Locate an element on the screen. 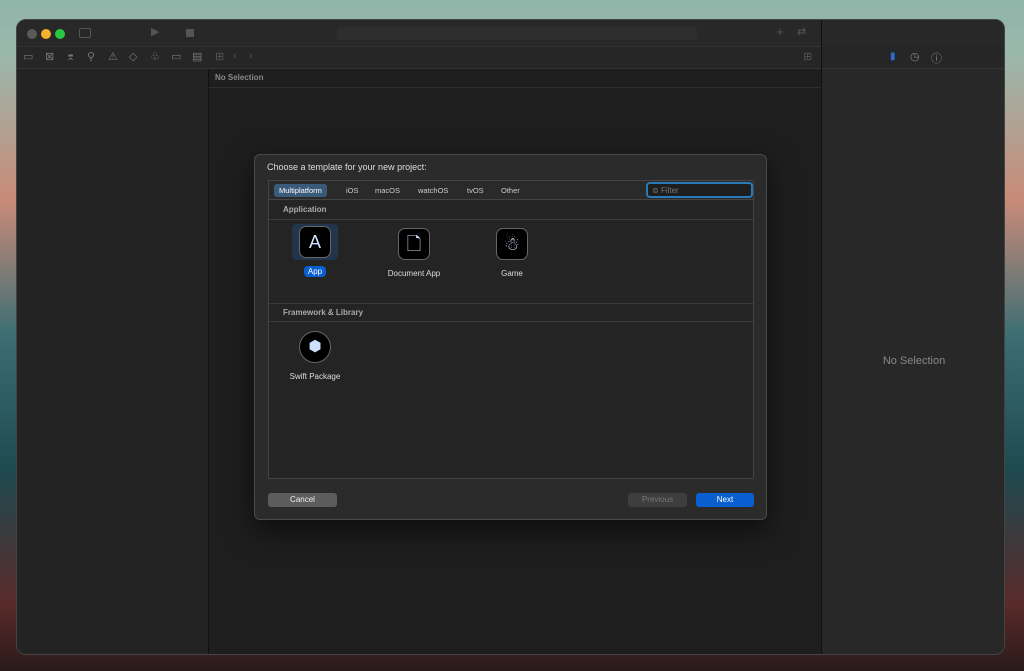 This screenshot has height=671, width=1024. history-icon: ◷ is located at coordinates (915, 56).